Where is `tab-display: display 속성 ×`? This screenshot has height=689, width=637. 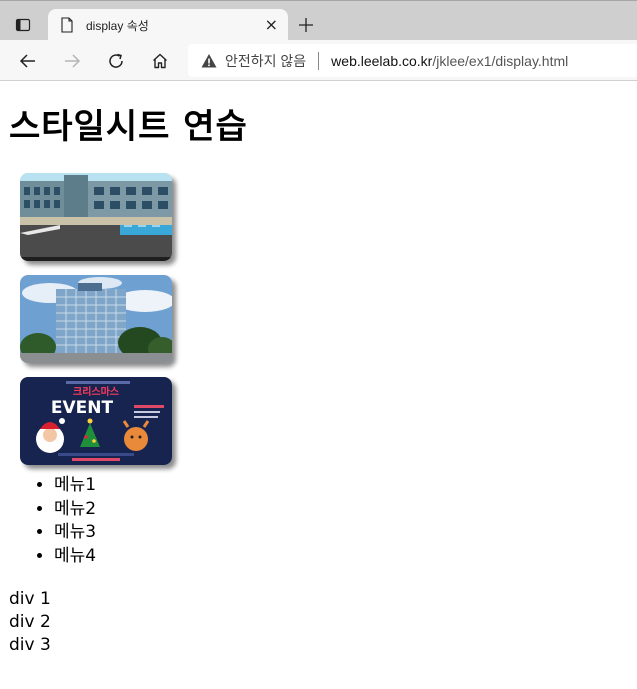 tab-display: display 속성 × is located at coordinates (168, 25).